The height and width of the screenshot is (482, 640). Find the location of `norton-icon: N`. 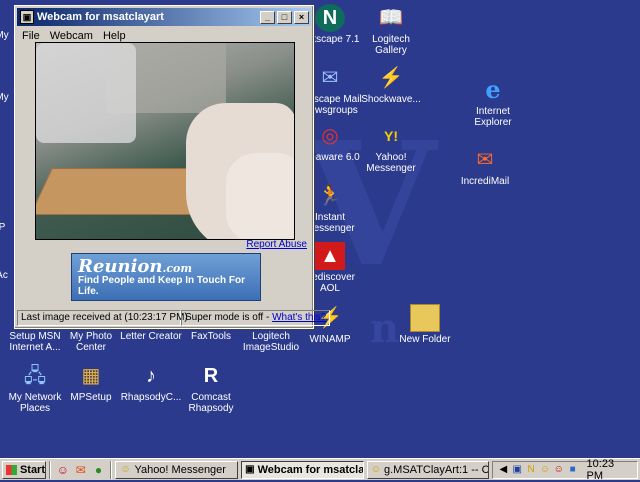

norton-icon: N is located at coordinates (531, 470).